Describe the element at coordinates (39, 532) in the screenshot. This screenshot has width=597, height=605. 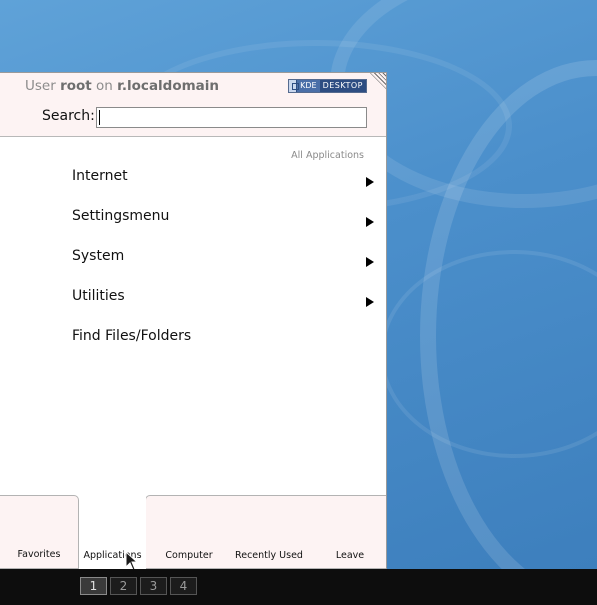
I see `tab-favorites: Favorites` at that location.